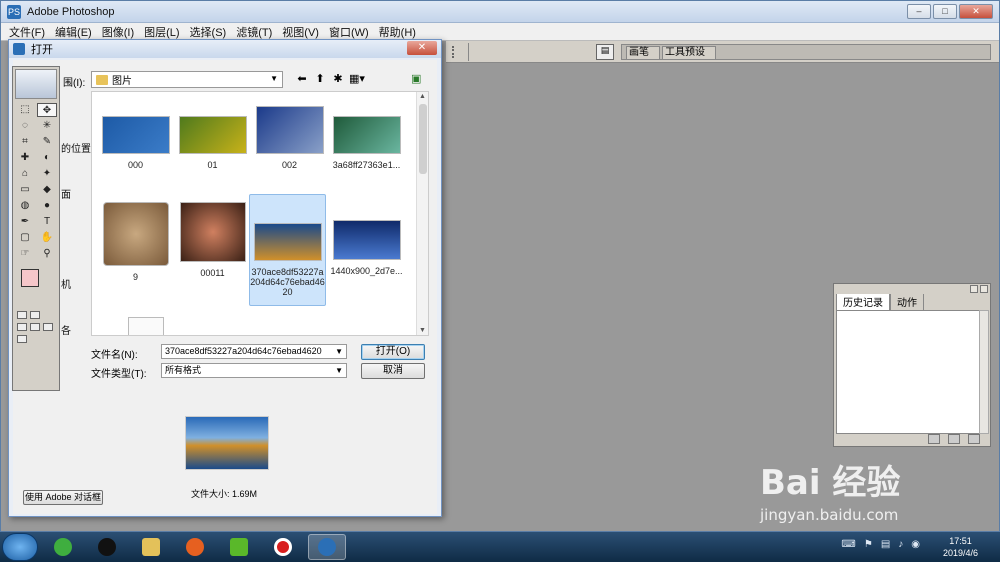  Describe the element at coordinates (868, 544) in the screenshot. I see `flag-icon: ⚑` at that location.